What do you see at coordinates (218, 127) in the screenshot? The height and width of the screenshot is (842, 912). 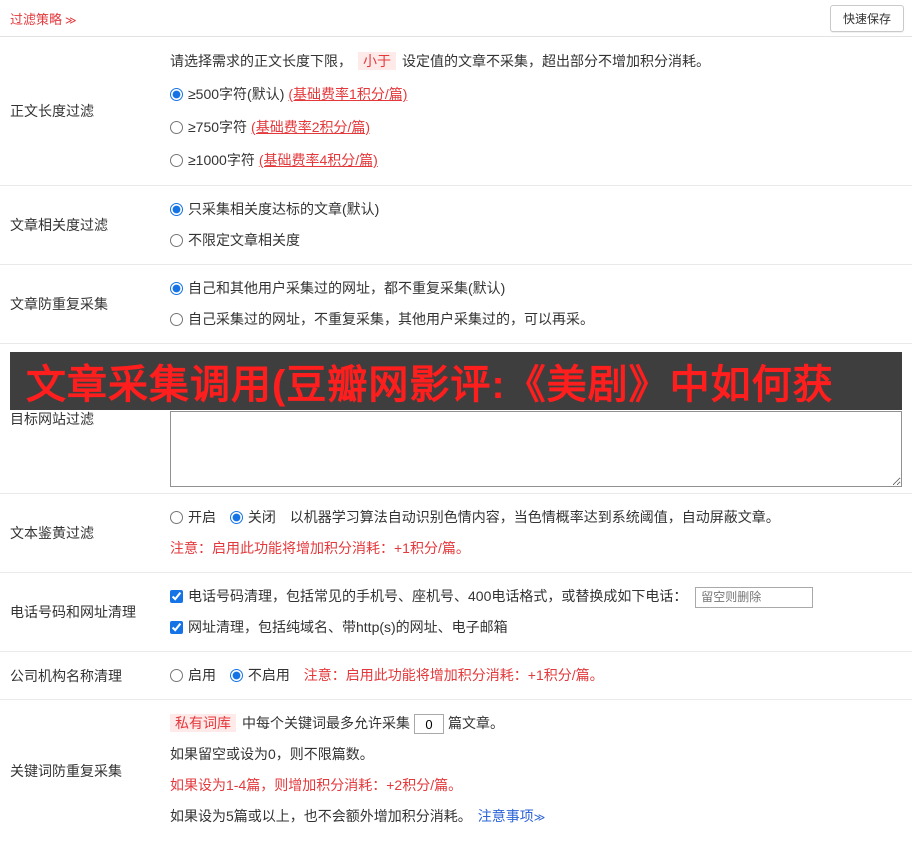 I see `option-label: ≥750字符` at bounding box center [218, 127].